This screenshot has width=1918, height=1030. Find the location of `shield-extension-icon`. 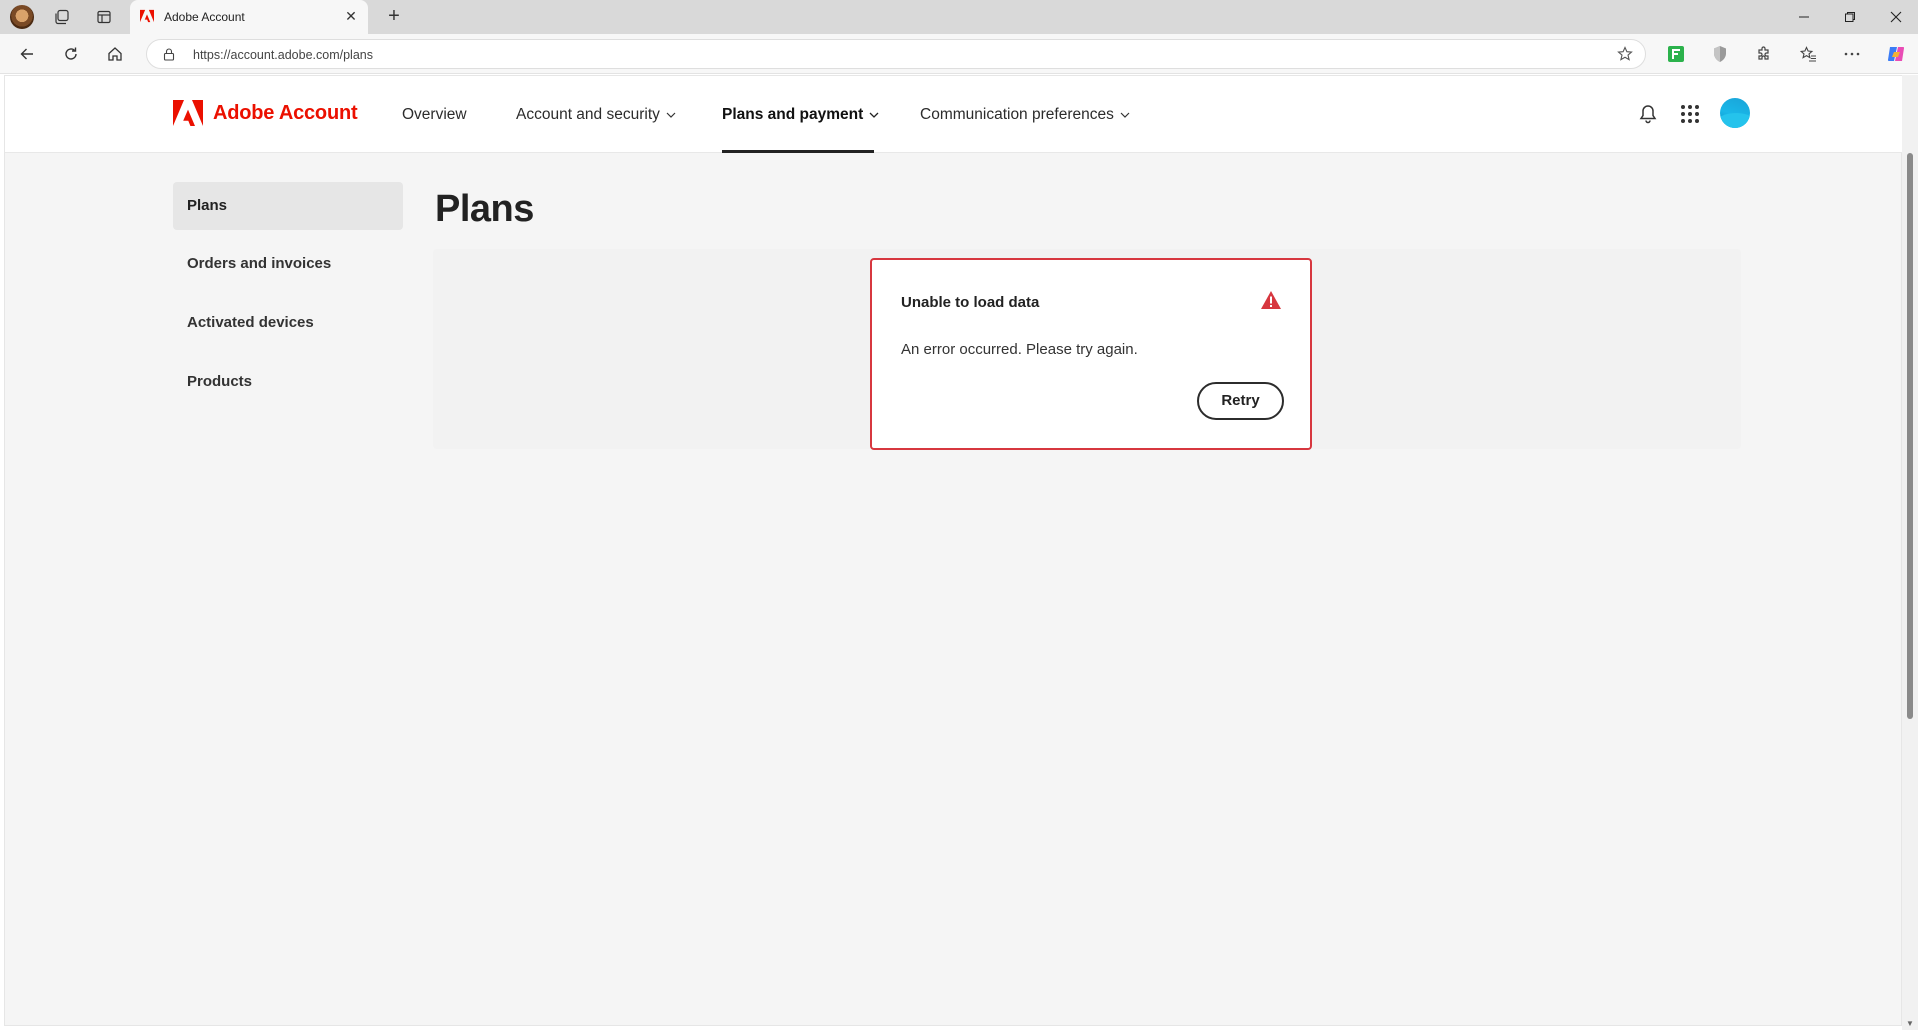

shield-extension-icon is located at coordinates (1720, 54).